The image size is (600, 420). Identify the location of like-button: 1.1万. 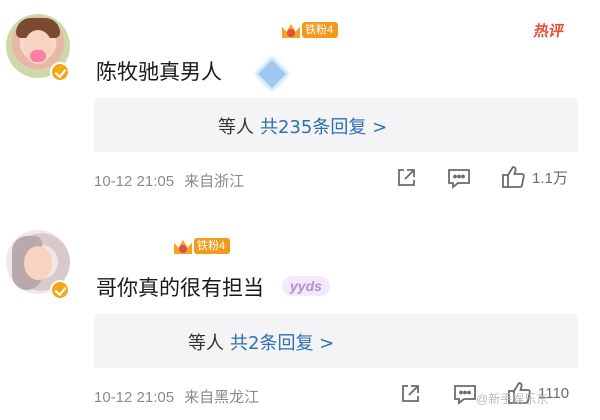
(534, 177).